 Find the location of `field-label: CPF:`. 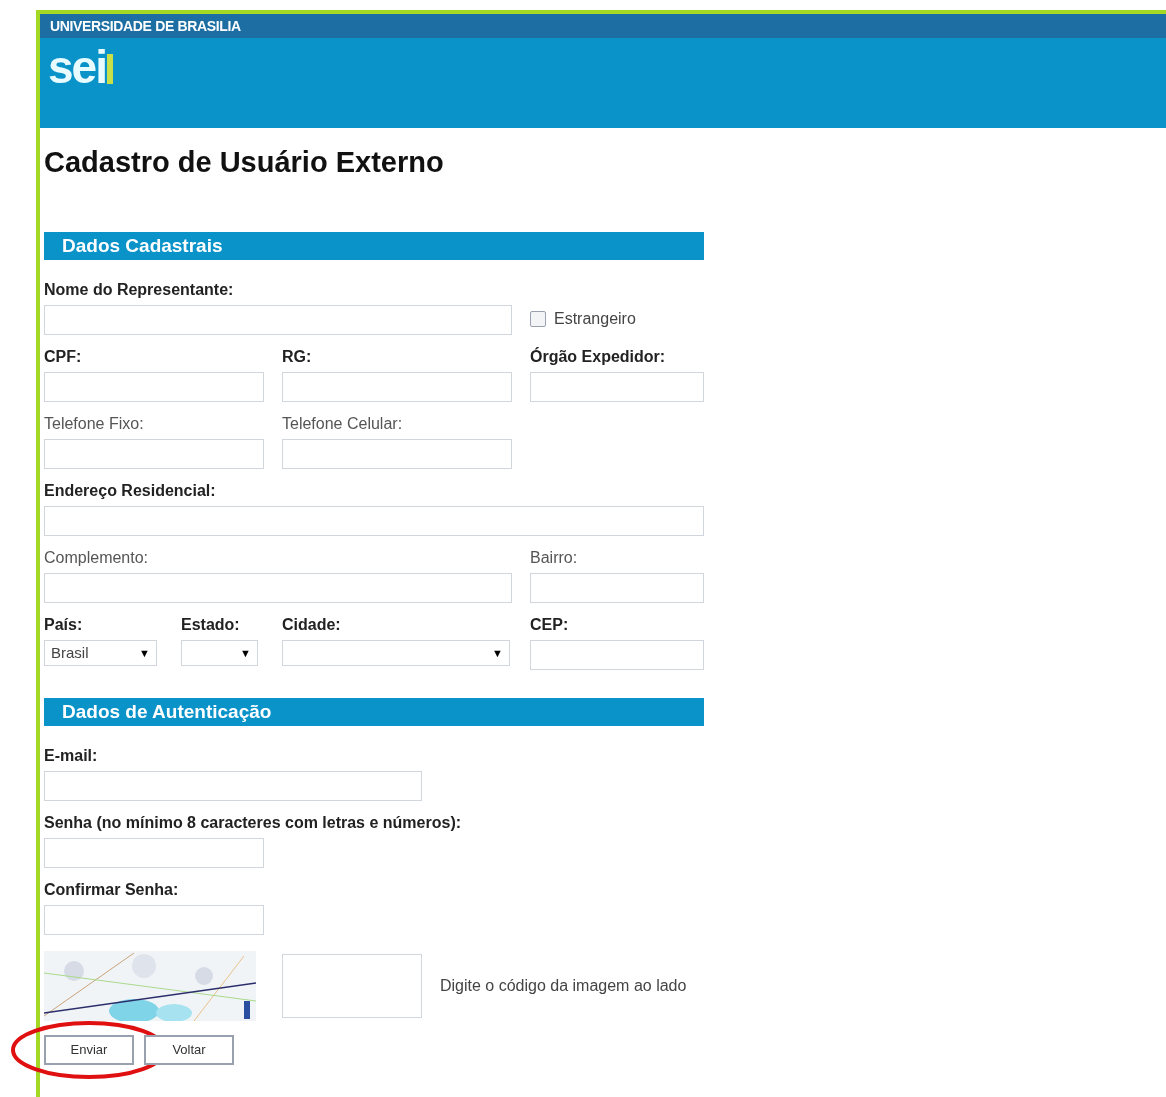

field-label: CPF: is located at coordinates (63, 357).